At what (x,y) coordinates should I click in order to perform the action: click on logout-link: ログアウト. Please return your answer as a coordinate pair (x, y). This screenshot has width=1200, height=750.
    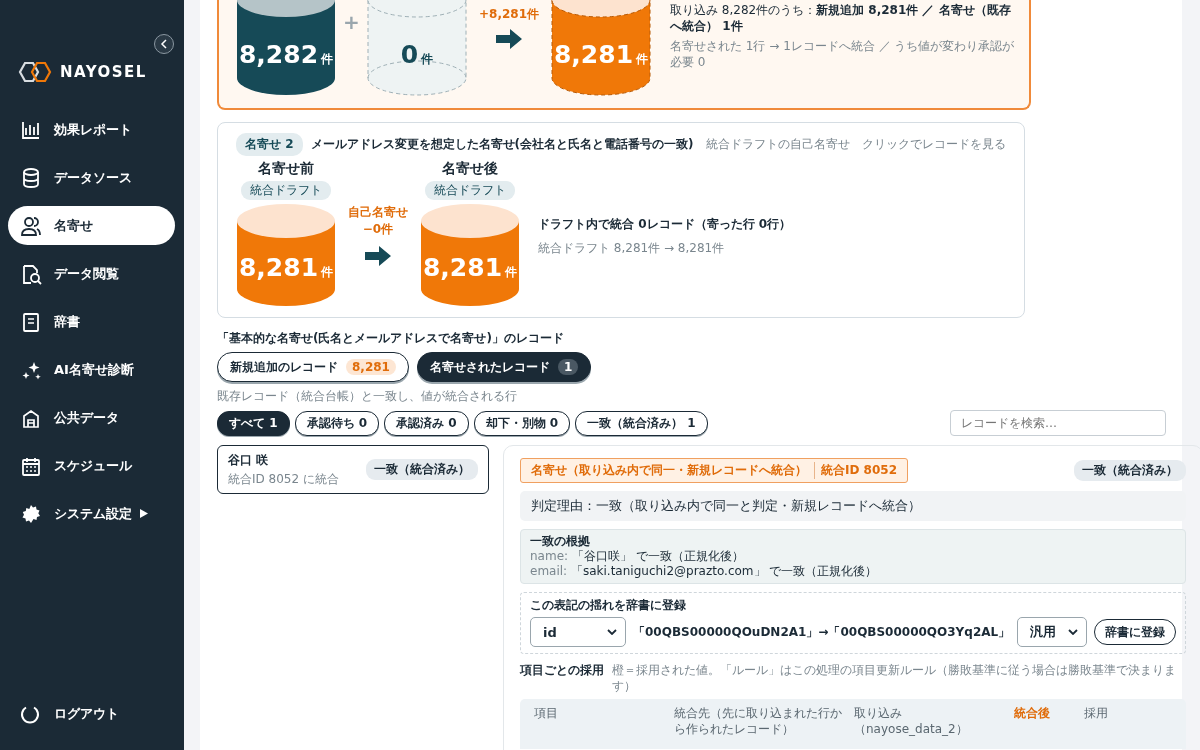
    Looking at the image, I should click on (102, 714).